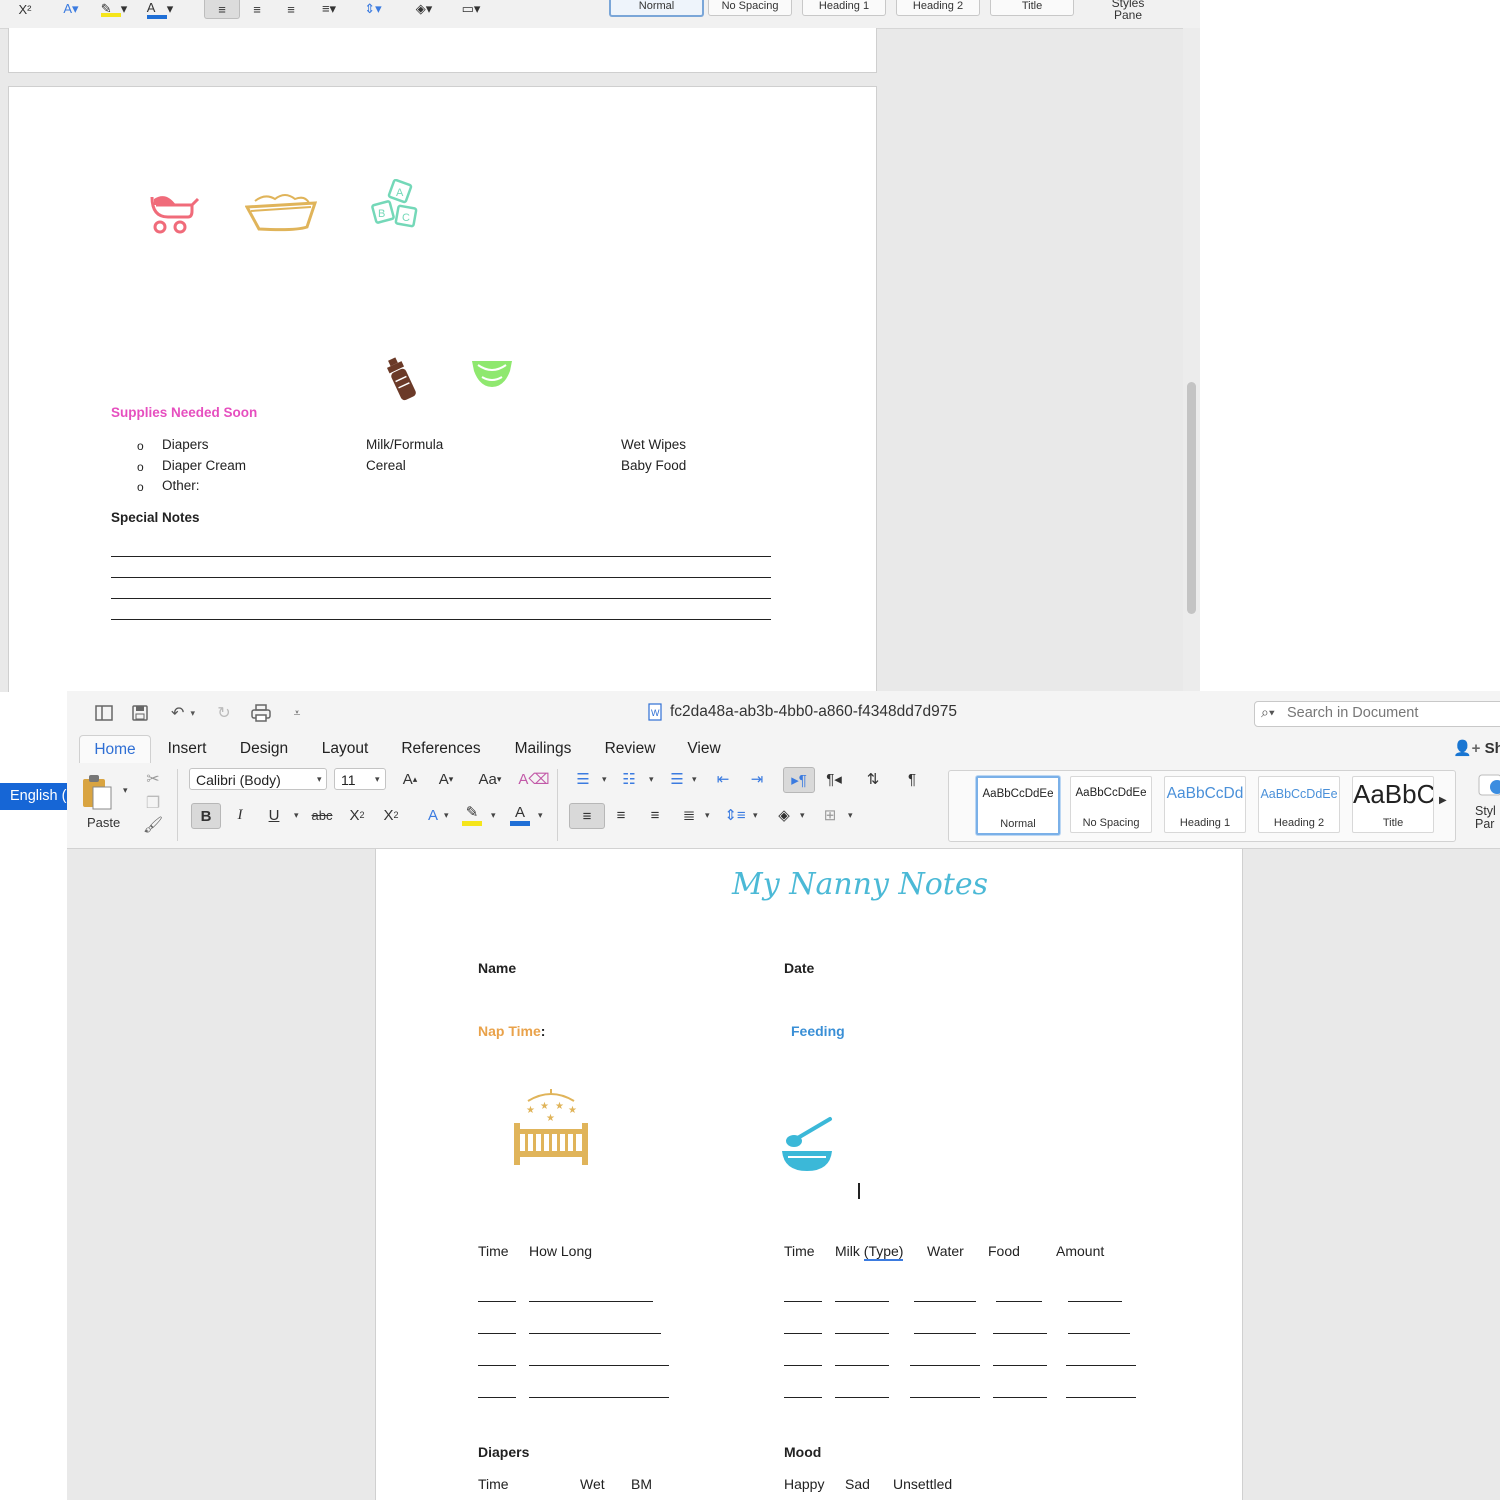  What do you see at coordinates (322, 815) in the screenshot?
I see `strikethrough-button: abc` at bounding box center [322, 815].